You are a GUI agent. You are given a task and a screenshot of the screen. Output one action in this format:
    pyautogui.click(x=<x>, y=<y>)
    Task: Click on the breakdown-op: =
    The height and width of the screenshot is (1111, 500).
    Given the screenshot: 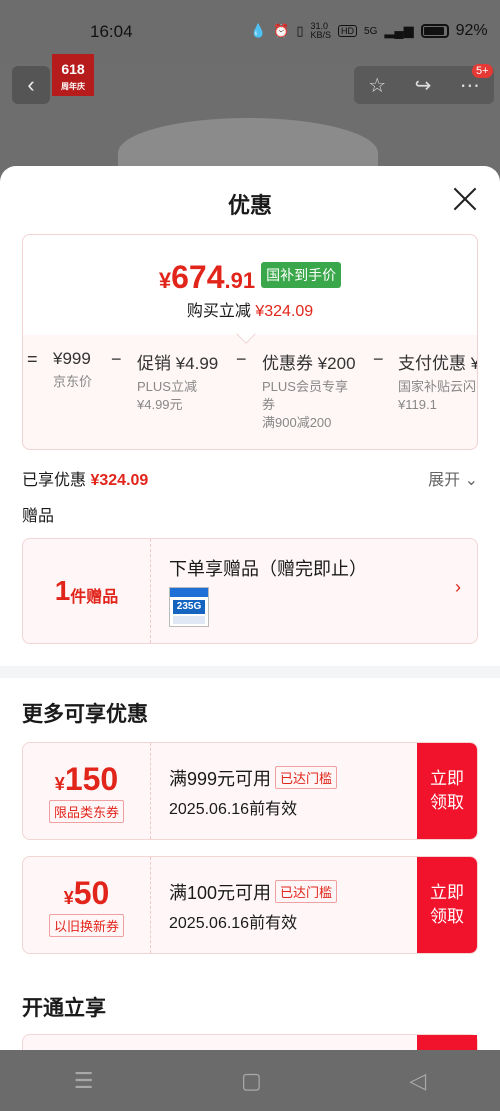 What is the action you would take?
    pyautogui.click(x=32, y=359)
    